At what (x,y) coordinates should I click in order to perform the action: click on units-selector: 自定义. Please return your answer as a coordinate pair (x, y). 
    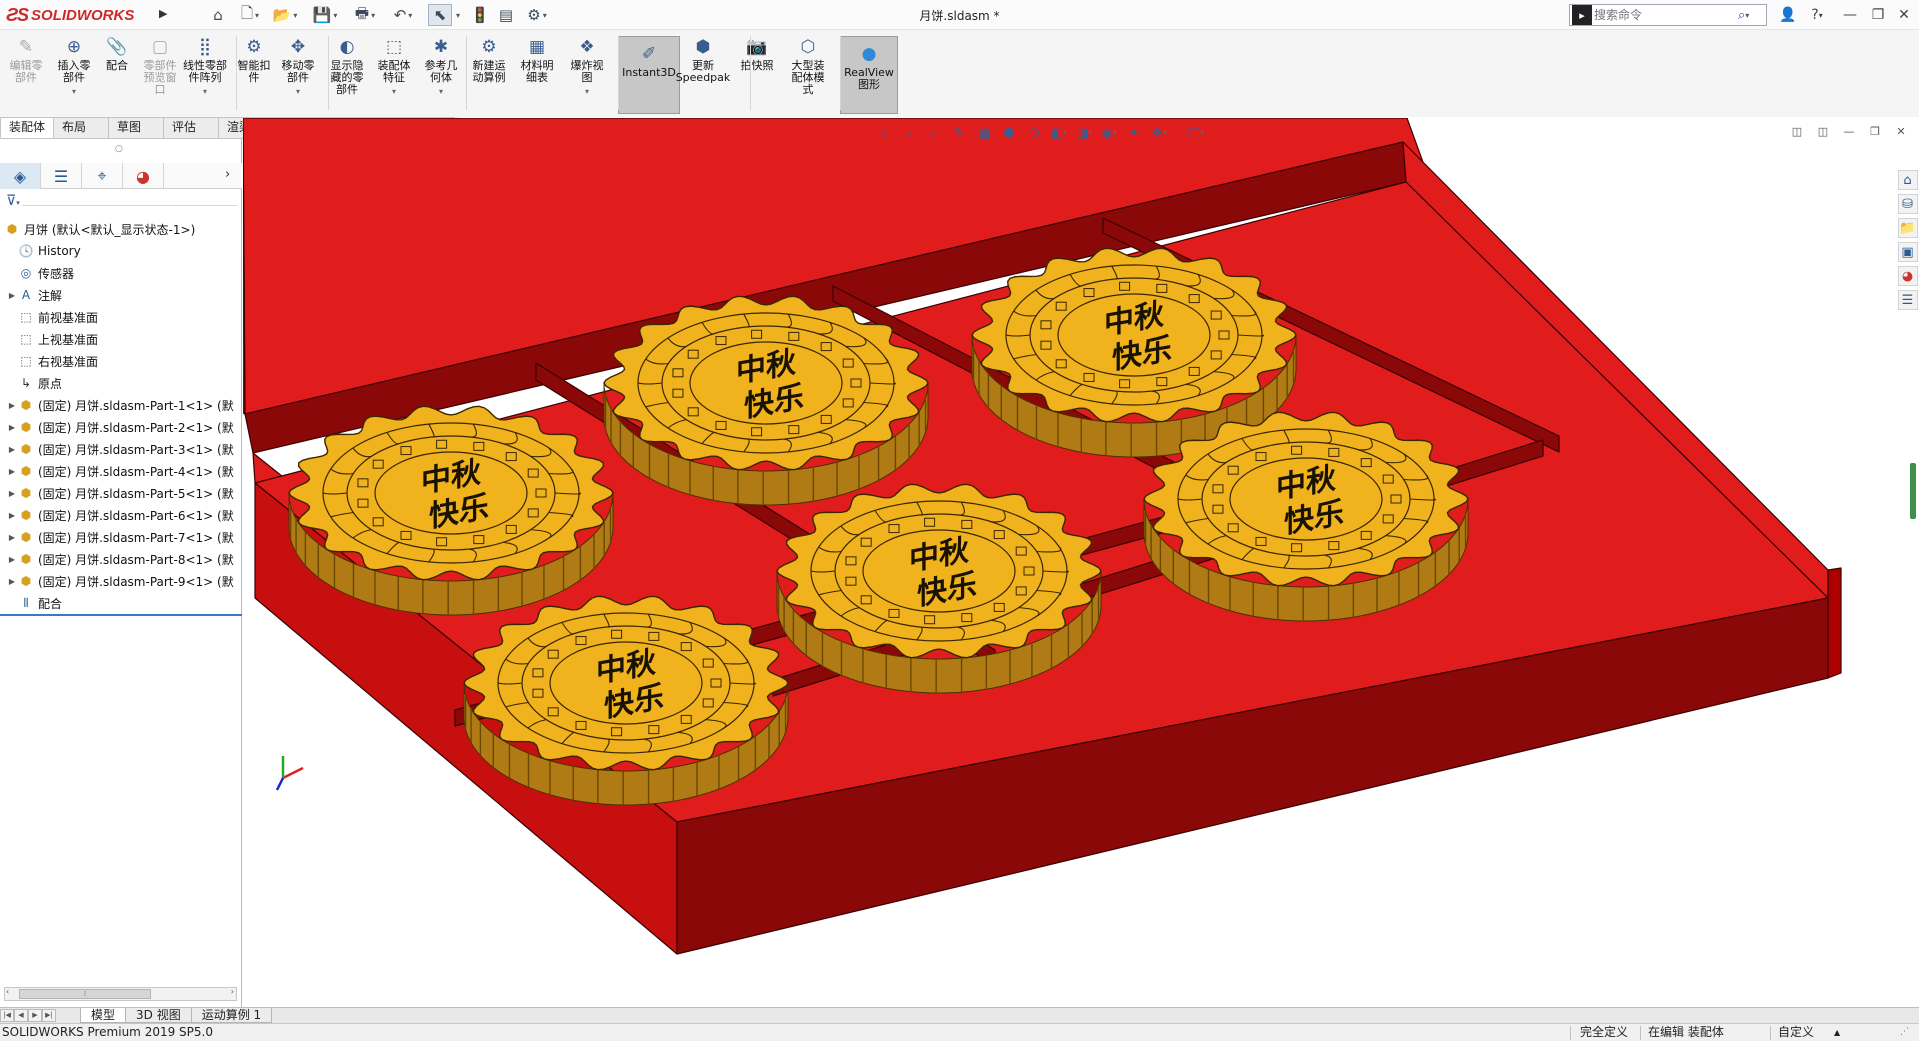
    Looking at the image, I should click on (1796, 1032).